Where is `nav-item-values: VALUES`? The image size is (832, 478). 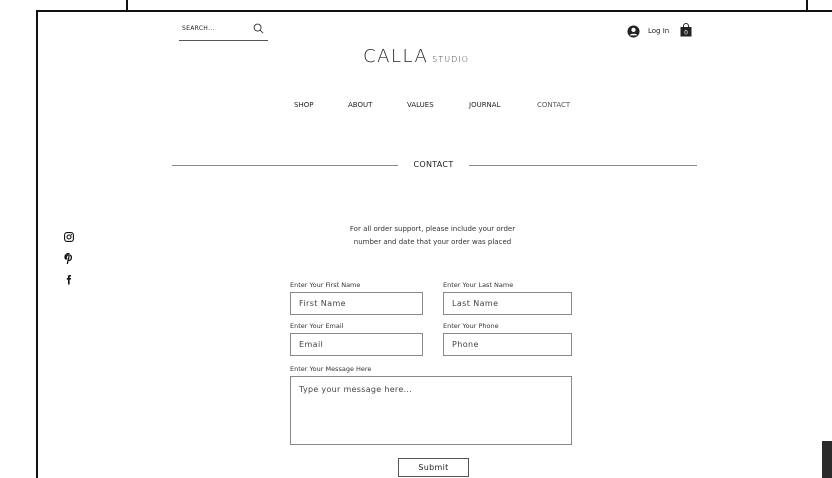 nav-item-values: VALUES is located at coordinates (420, 105).